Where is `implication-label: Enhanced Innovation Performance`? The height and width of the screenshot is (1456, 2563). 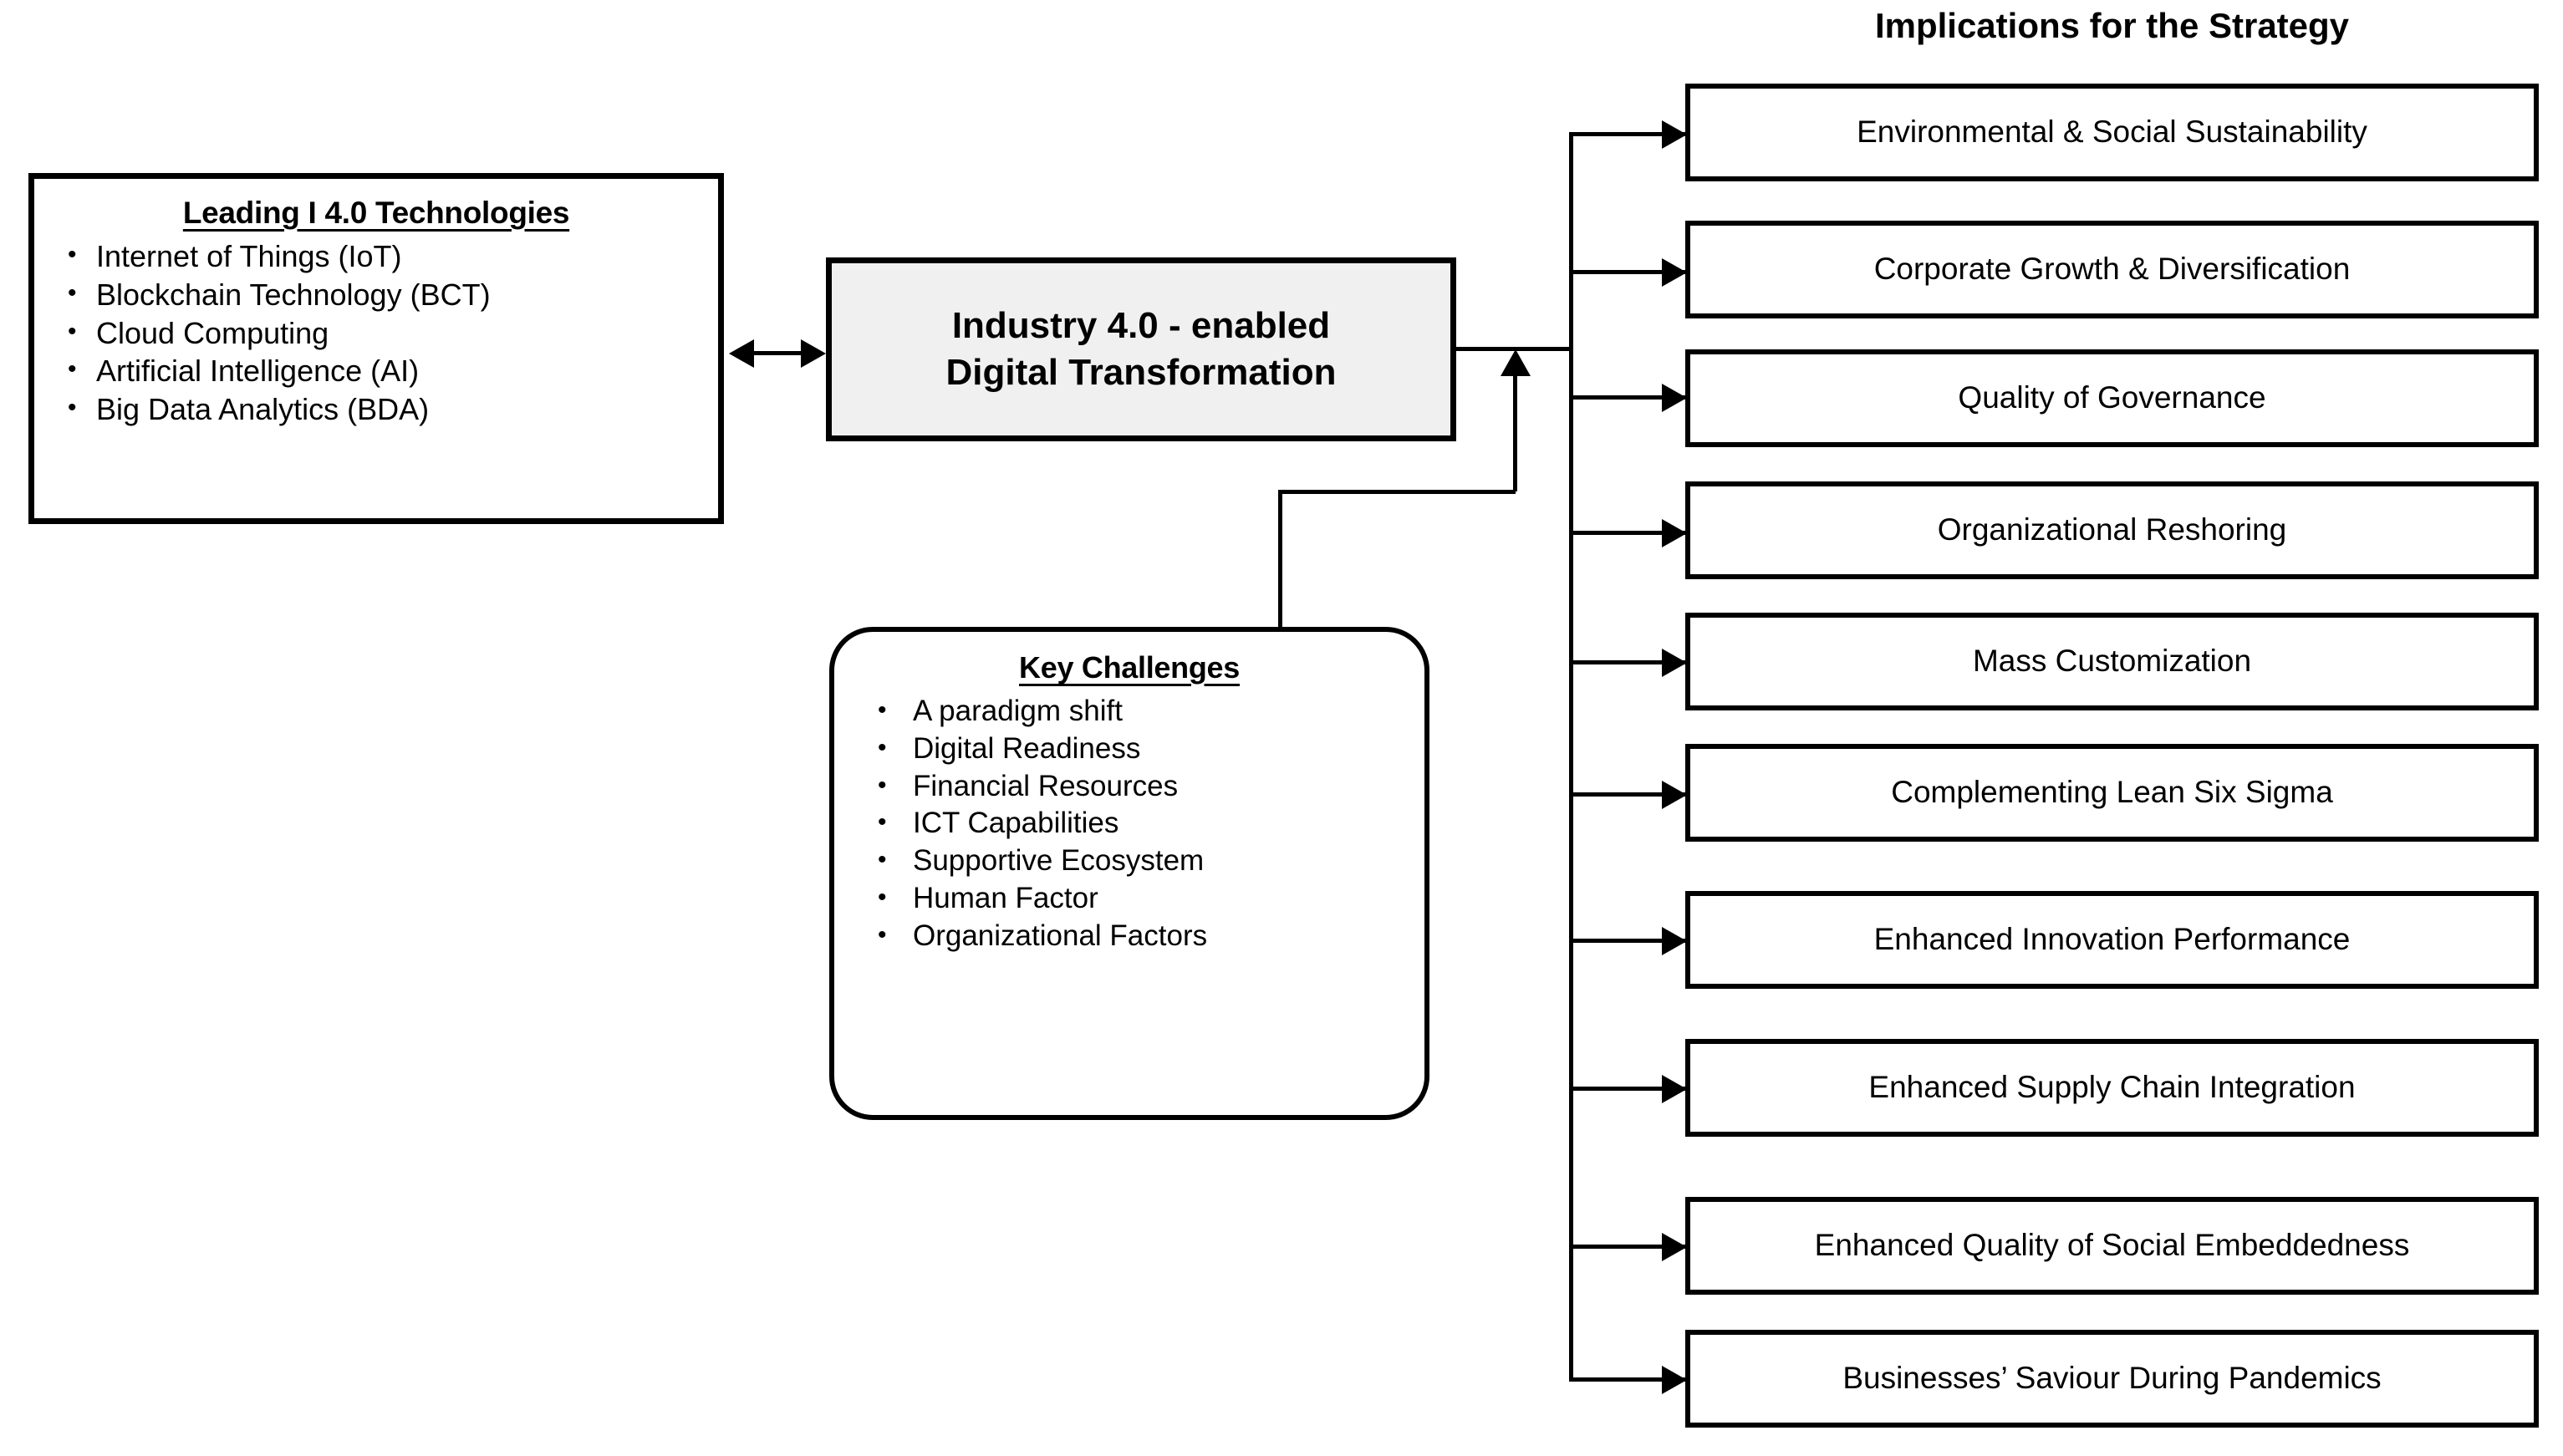 implication-label: Enhanced Innovation Performance is located at coordinates (2112, 939).